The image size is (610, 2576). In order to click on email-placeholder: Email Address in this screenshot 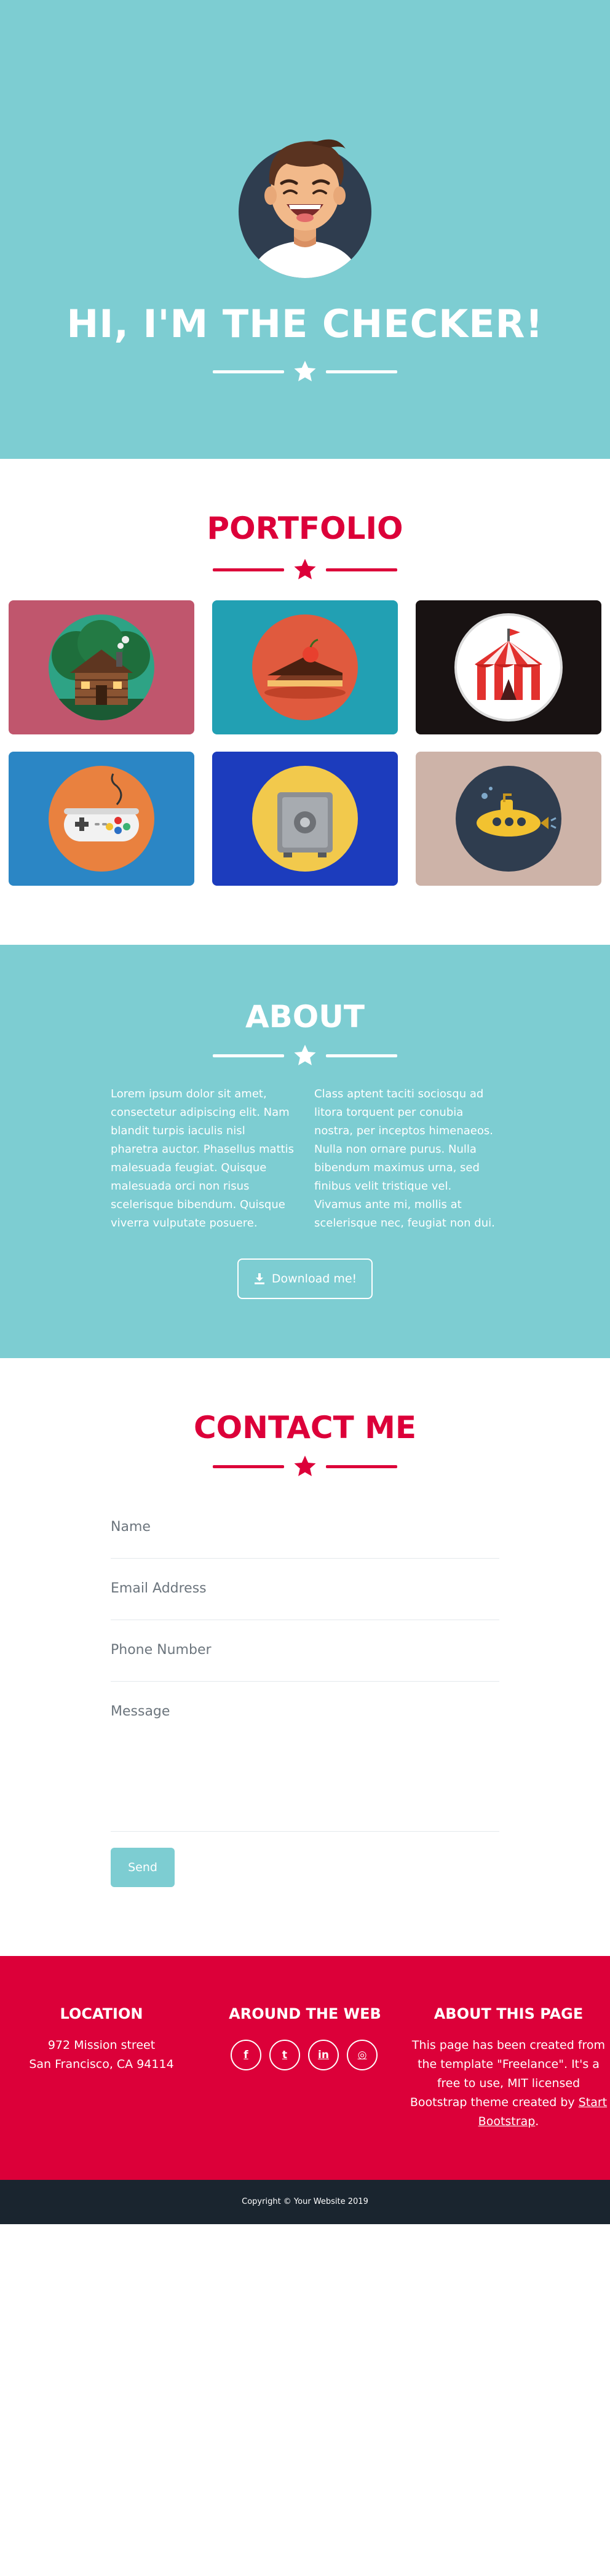, I will do `click(159, 1588)`.